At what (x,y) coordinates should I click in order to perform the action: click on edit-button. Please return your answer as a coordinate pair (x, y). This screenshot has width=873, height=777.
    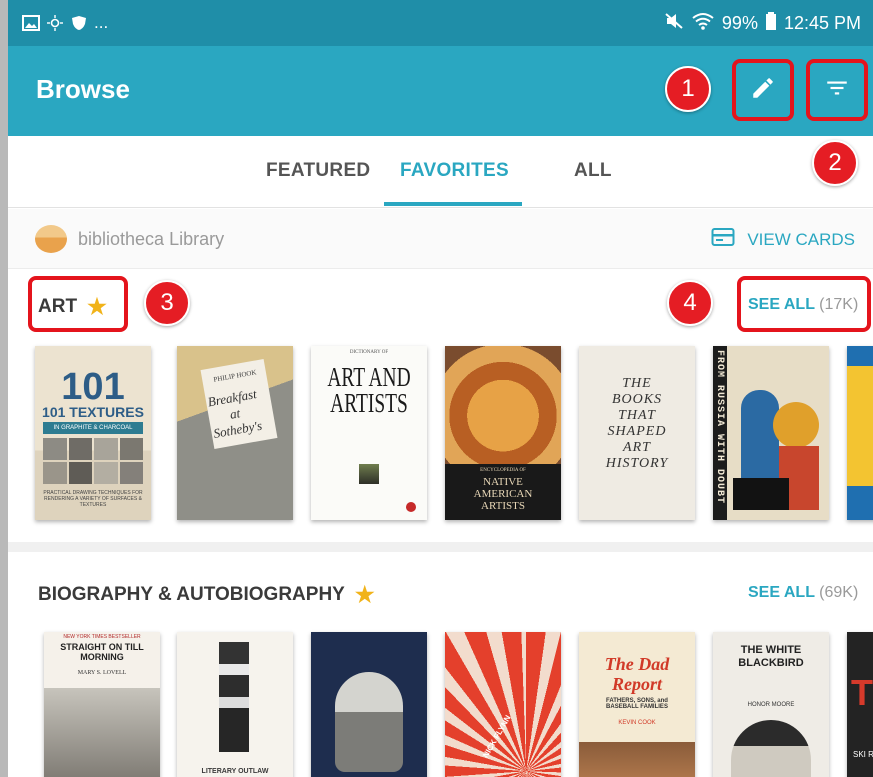
    Looking at the image, I should click on (763, 90).